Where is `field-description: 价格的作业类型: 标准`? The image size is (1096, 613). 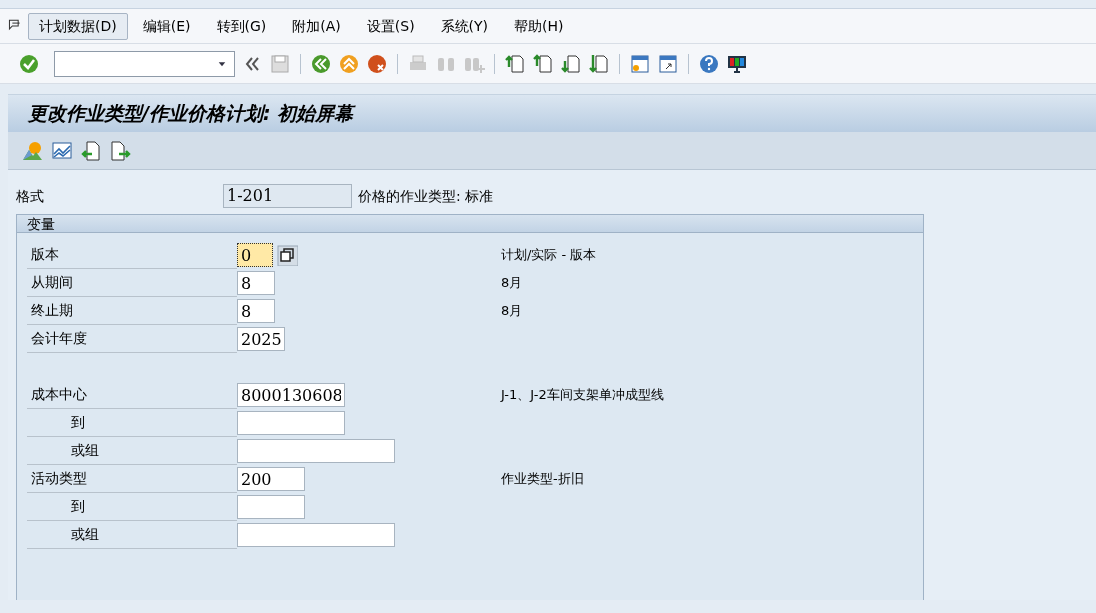 field-description: 价格的作业类型: 标准 is located at coordinates (426, 196).